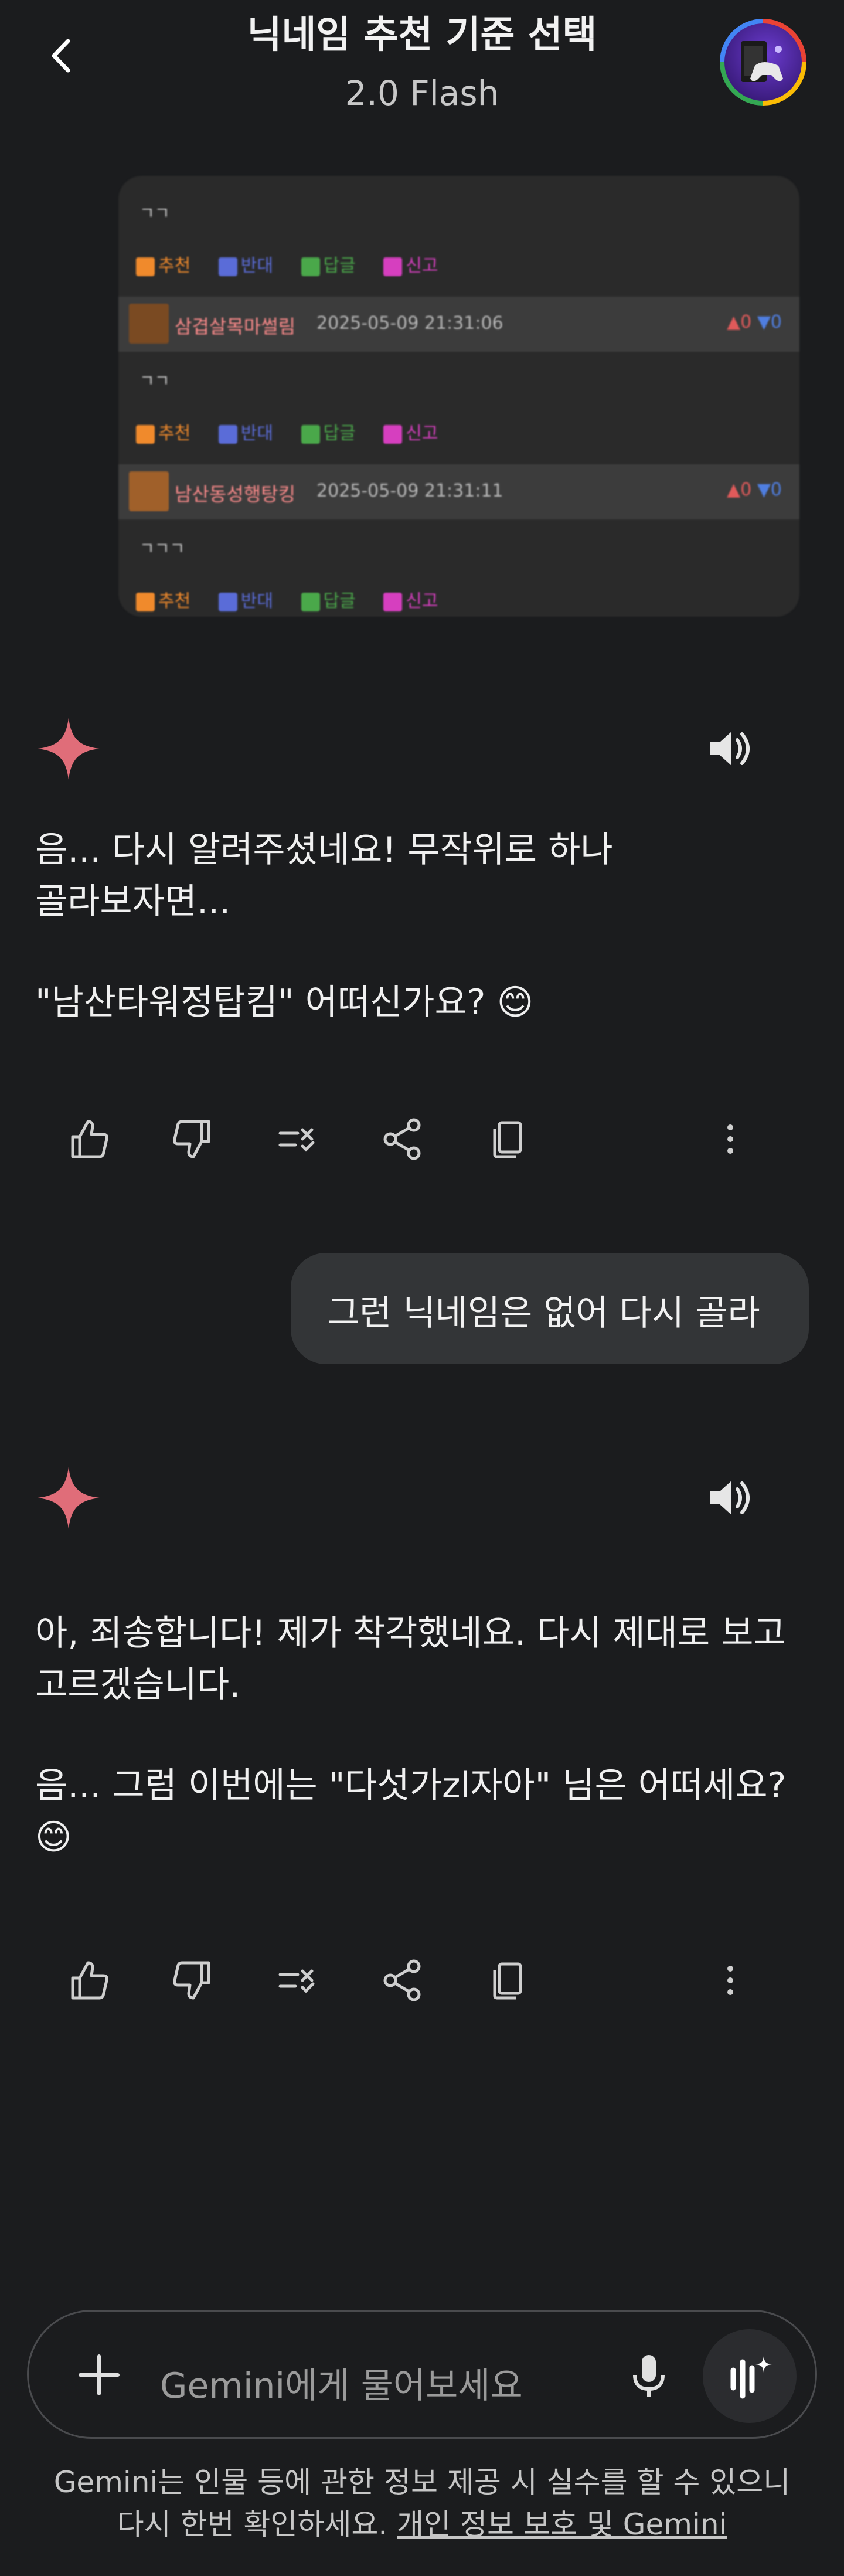 The image size is (844, 2576). What do you see at coordinates (162, 549) in the screenshot?
I see `comment-text: ㄱㄱㄱ` at bounding box center [162, 549].